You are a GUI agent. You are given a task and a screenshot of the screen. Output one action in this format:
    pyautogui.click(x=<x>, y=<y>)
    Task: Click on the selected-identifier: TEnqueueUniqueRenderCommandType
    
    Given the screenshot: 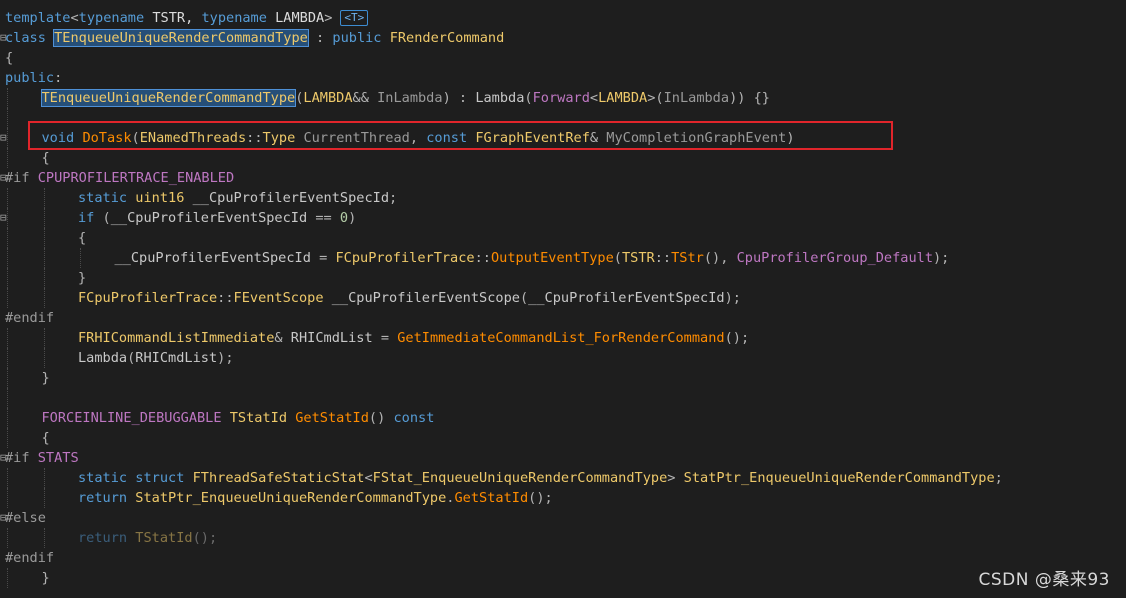 What is the action you would take?
    pyautogui.click(x=168, y=98)
    